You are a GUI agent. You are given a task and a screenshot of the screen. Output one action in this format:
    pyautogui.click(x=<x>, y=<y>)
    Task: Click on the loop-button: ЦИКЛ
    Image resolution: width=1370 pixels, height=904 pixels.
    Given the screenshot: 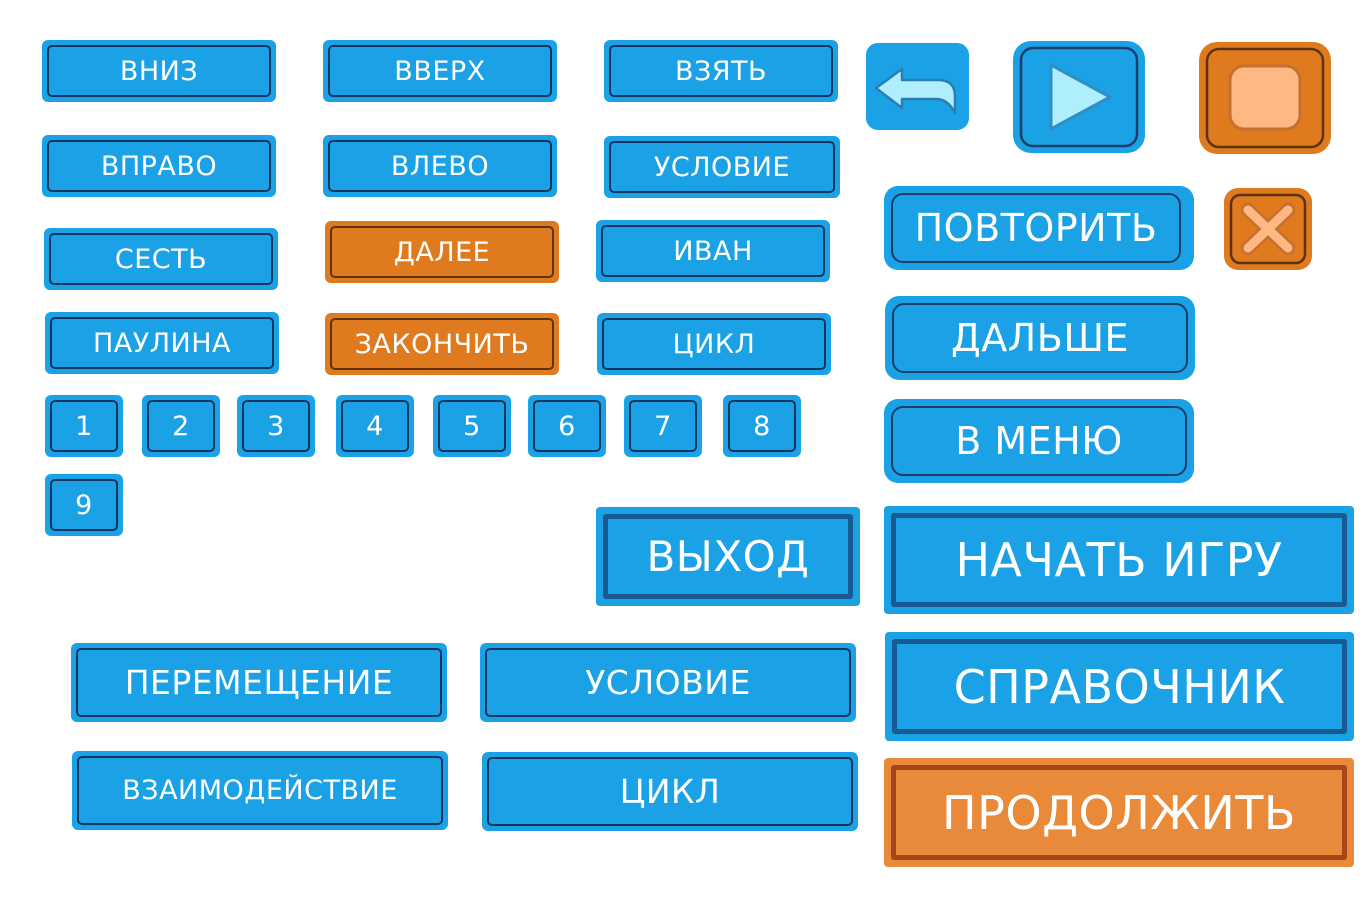 What is the action you would take?
    pyautogui.click(x=714, y=344)
    